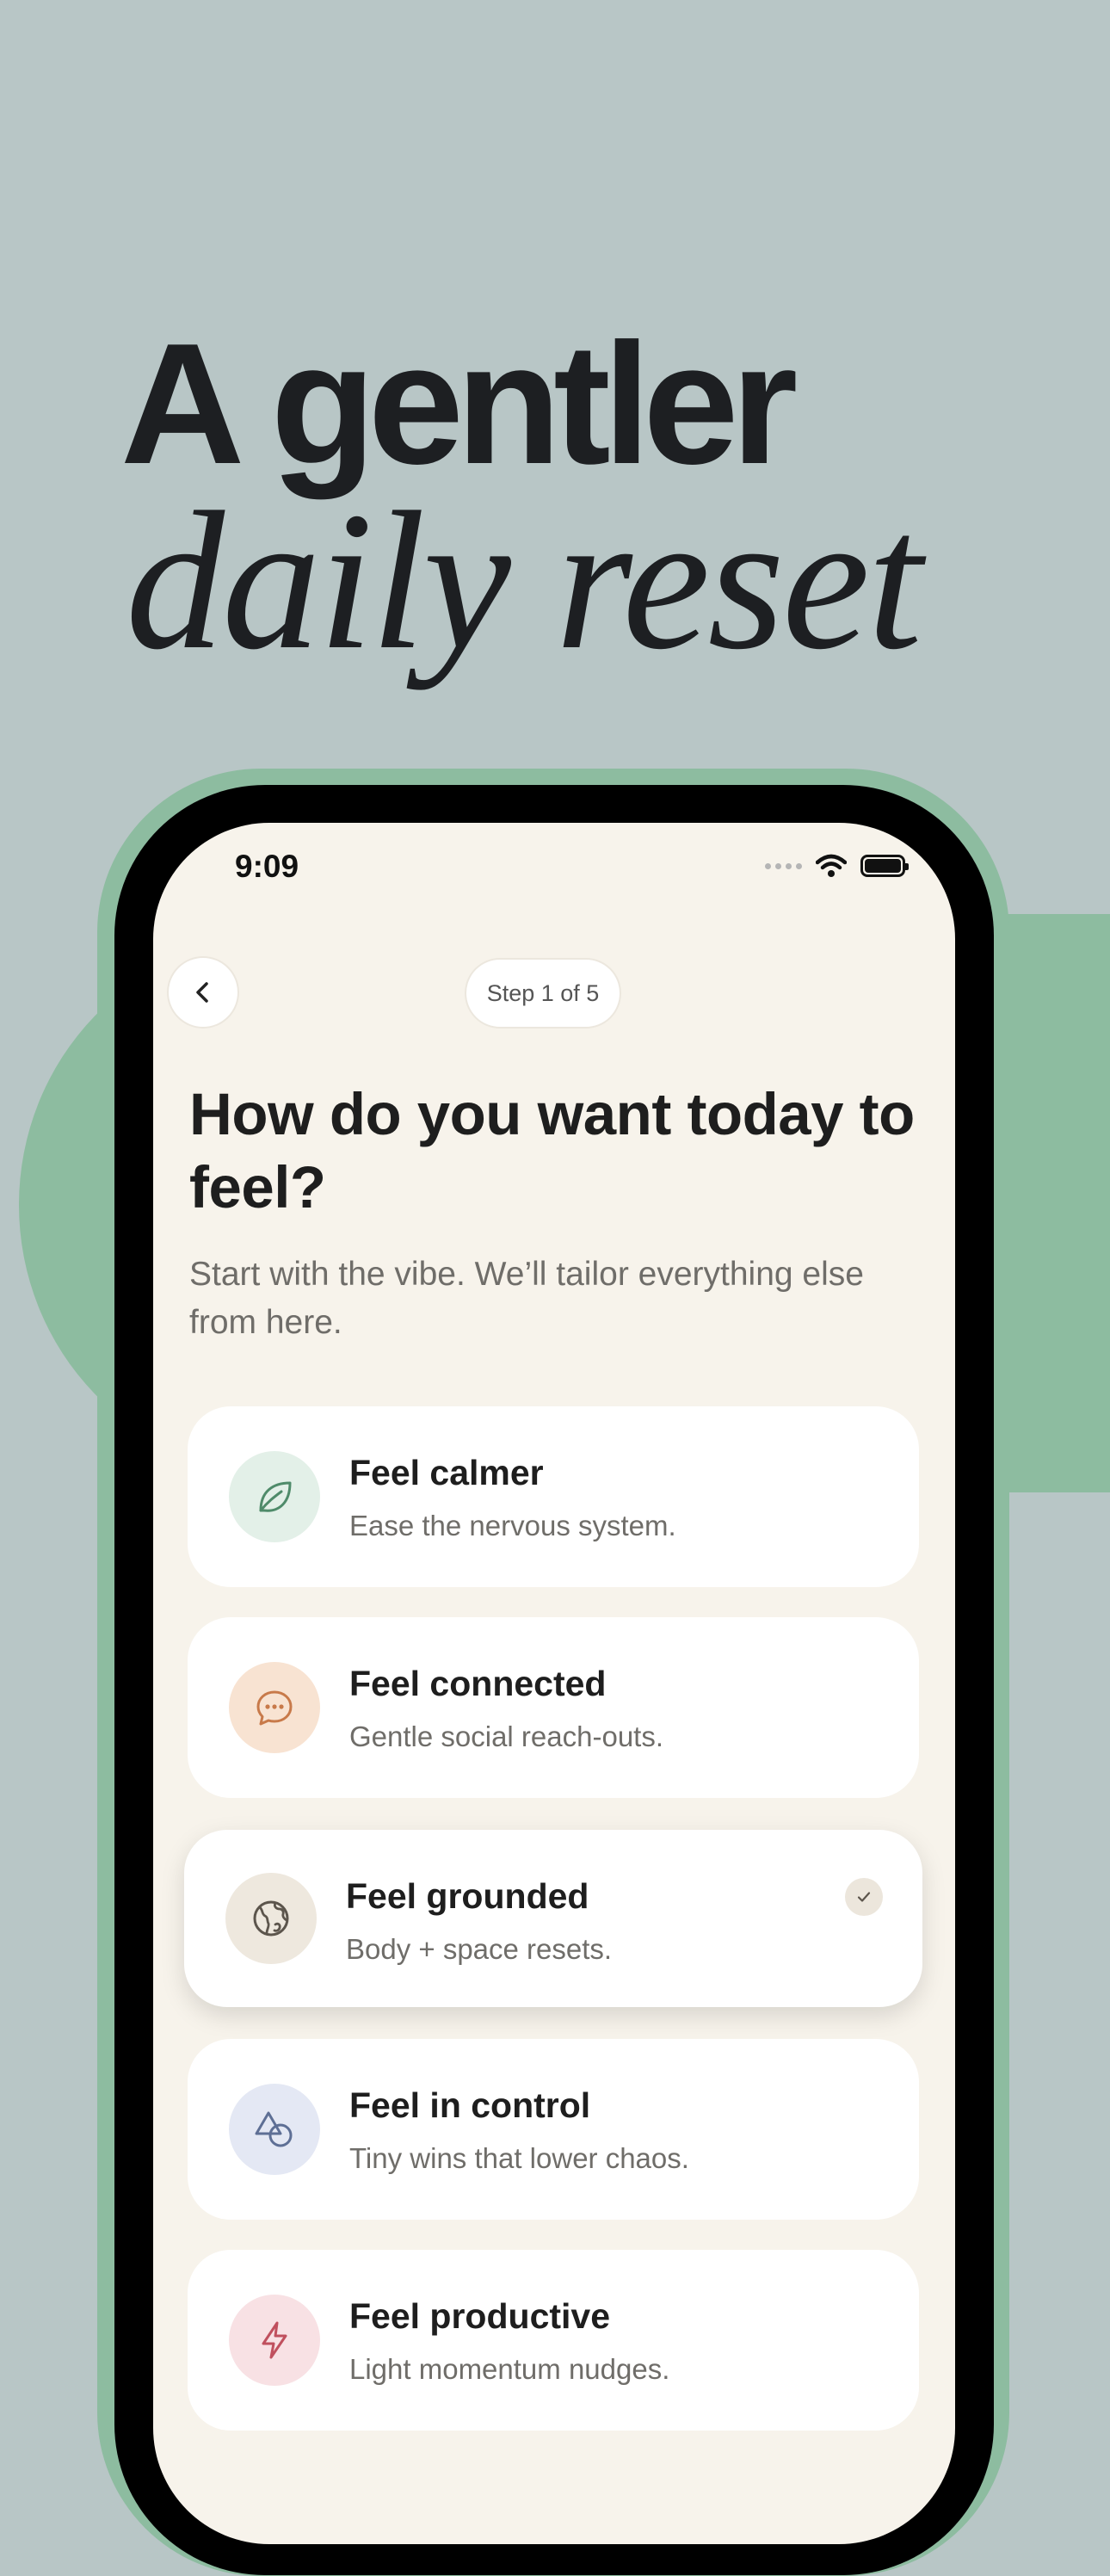  Describe the element at coordinates (479, 1949) in the screenshot. I see `option-desc: Body + space resets.` at that location.